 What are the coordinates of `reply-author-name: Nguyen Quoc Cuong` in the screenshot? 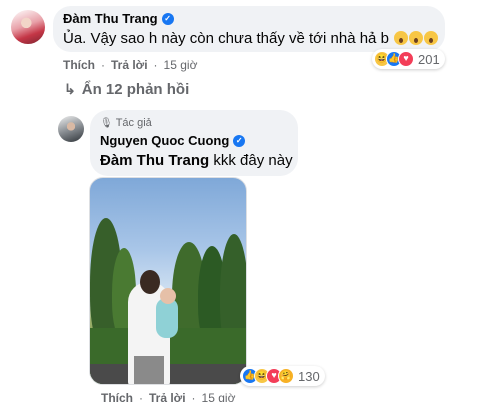 It's located at (164, 141).